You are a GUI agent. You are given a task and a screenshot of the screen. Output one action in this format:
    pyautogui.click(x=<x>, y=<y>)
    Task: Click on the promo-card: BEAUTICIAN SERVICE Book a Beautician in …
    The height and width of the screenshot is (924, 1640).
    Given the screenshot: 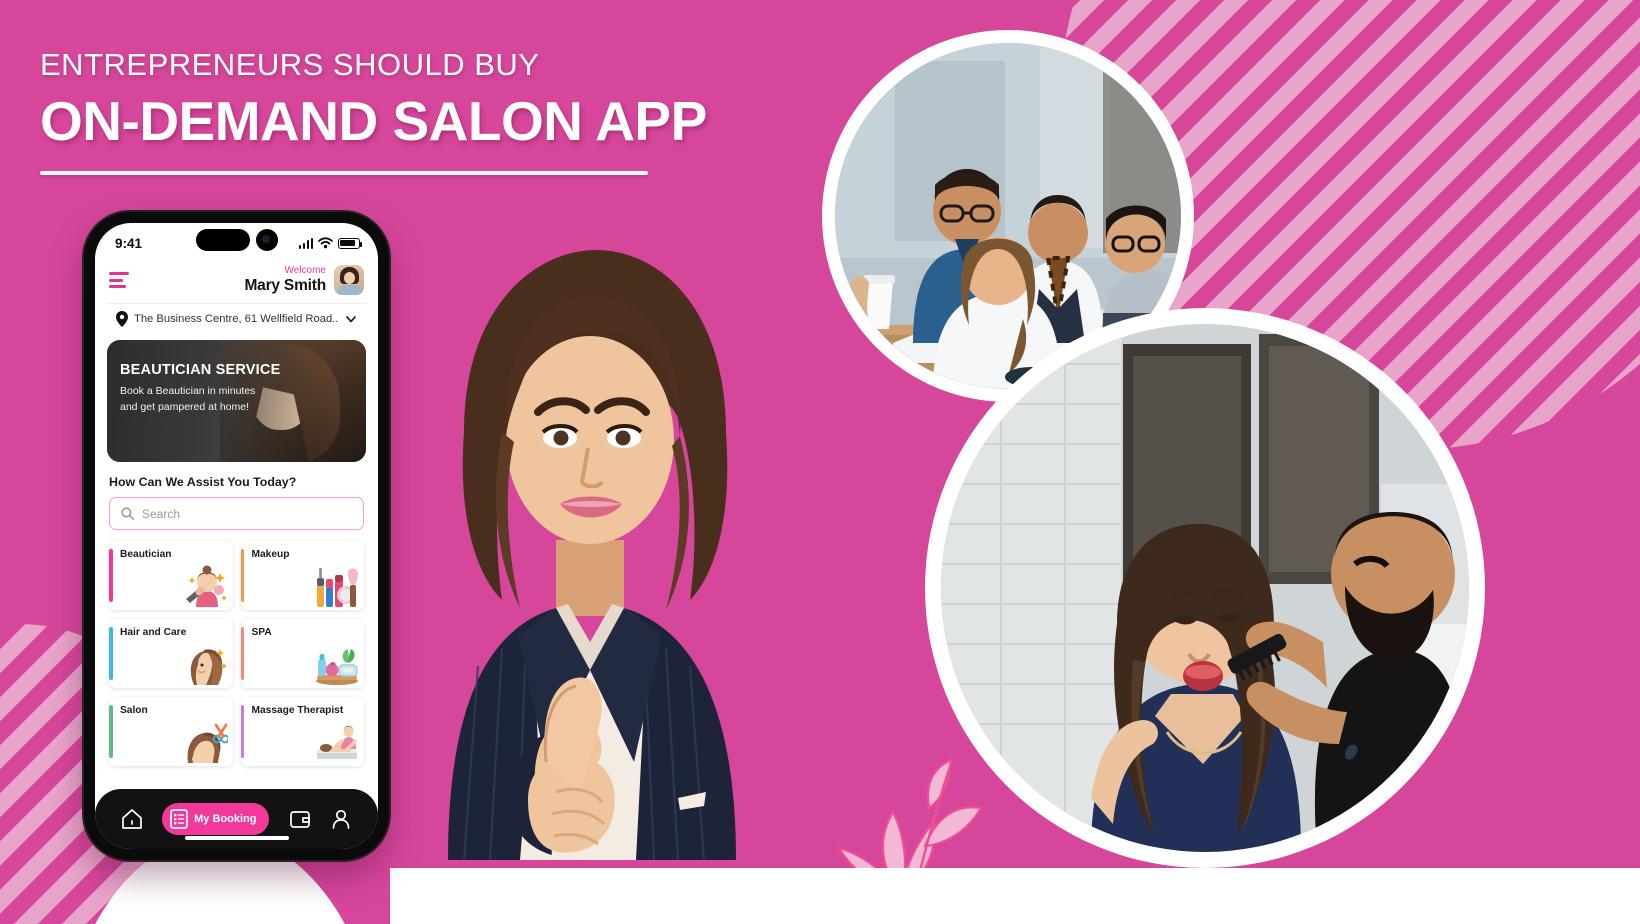 What is the action you would take?
    pyautogui.click(x=236, y=401)
    